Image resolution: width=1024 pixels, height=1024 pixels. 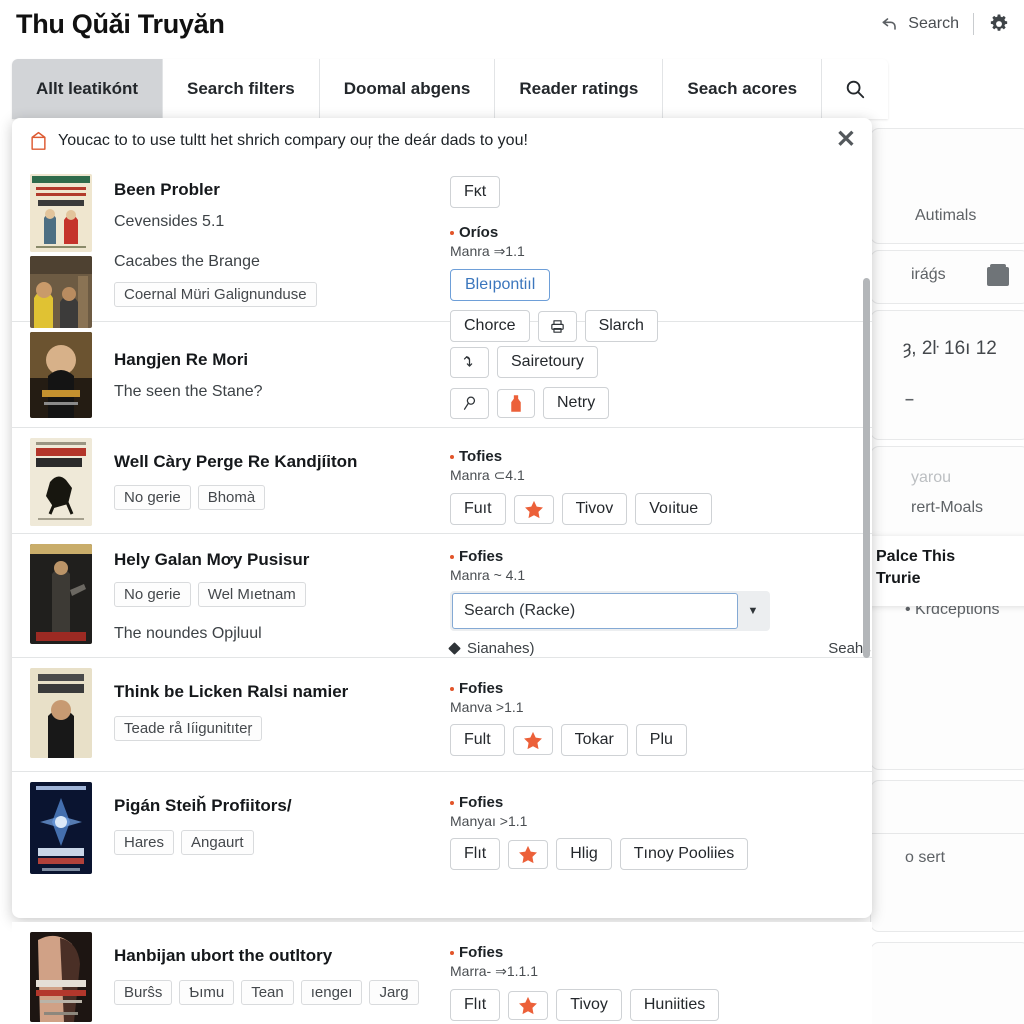 I want to click on background-card-1-label: Autimals, so click(x=946, y=215).